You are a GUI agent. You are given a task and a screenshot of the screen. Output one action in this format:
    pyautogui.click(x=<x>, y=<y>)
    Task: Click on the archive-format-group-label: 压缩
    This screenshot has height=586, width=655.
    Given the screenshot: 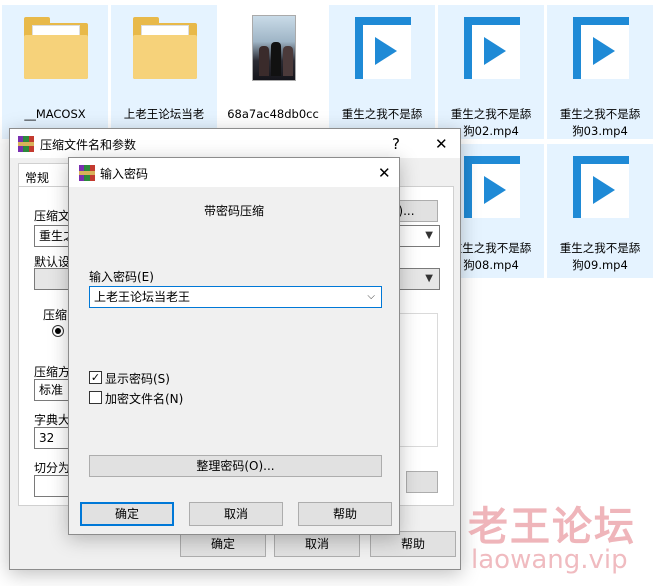 What is the action you would take?
    pyautogui.click(x=55, y=315)
    